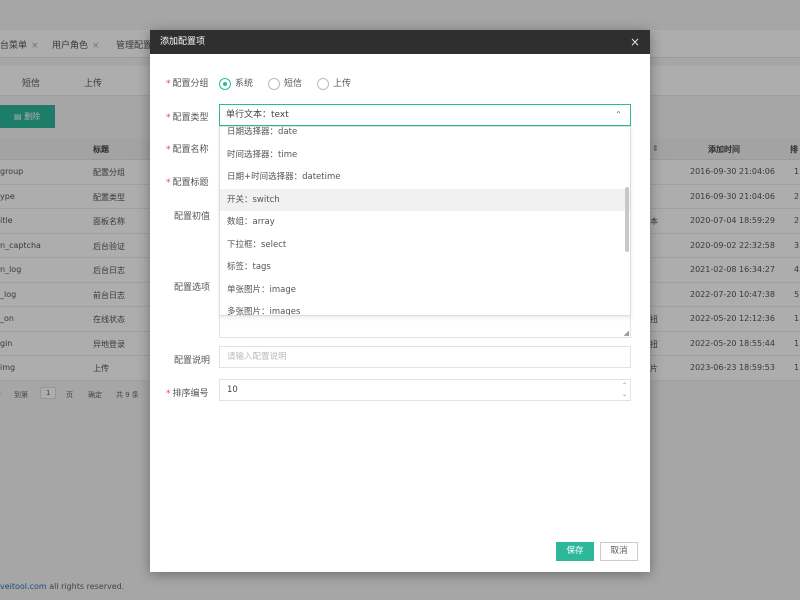 Image resolution: width=800 pixels, height=600 pixels. What do you see at coordinates (425, 327) in the screenshot?
I see `options-textarea: ◢` at bounding box center [425, 327].